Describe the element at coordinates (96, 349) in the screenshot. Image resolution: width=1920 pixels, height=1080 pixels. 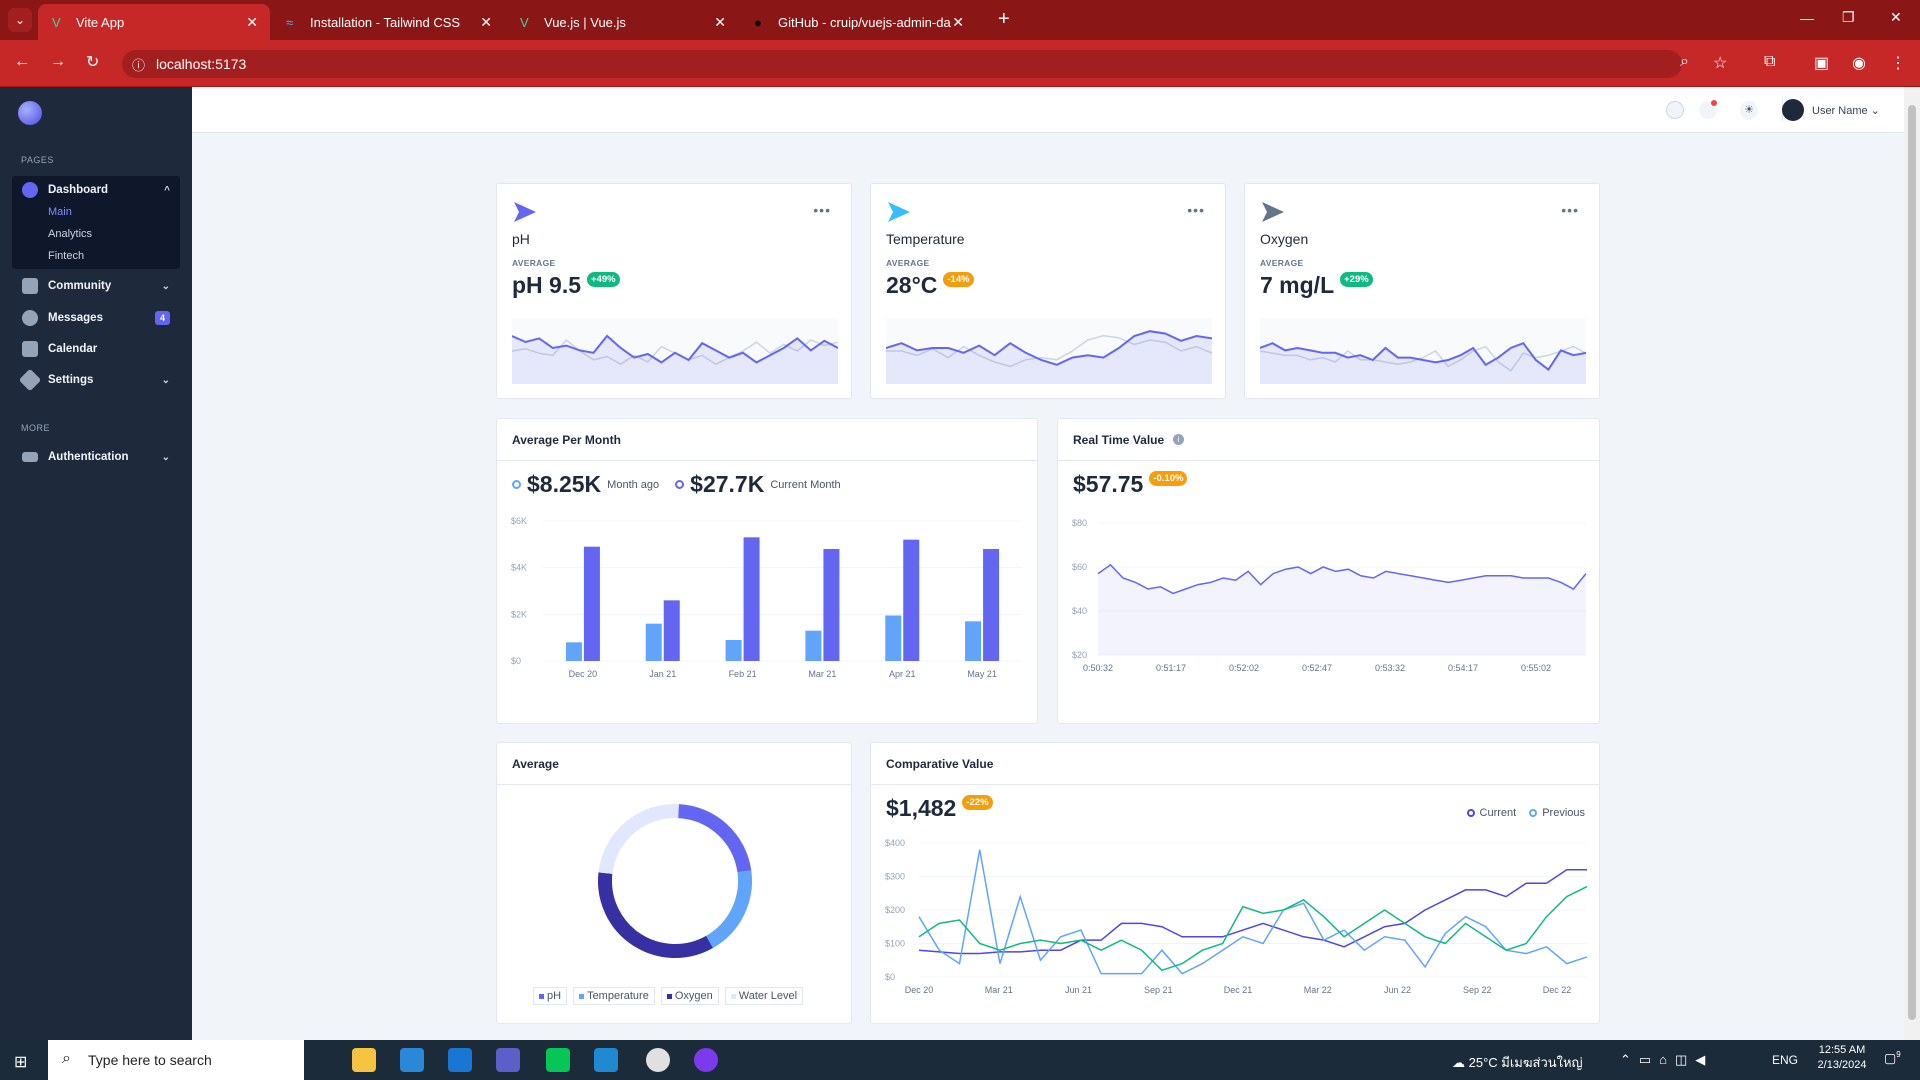
I see `sidebar-item-calendar: Calendar` at that location.